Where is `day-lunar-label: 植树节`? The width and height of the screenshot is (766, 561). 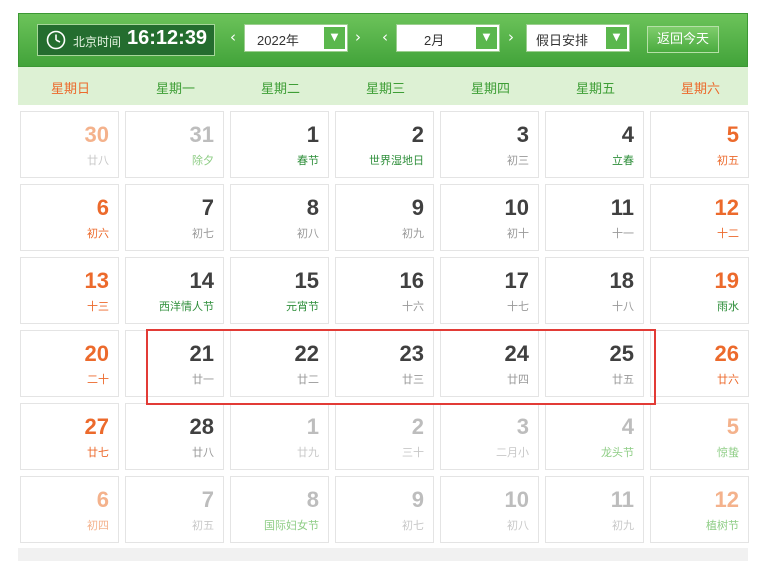 day-lunar-label: 植树节 is located at coordinates (722, 525).